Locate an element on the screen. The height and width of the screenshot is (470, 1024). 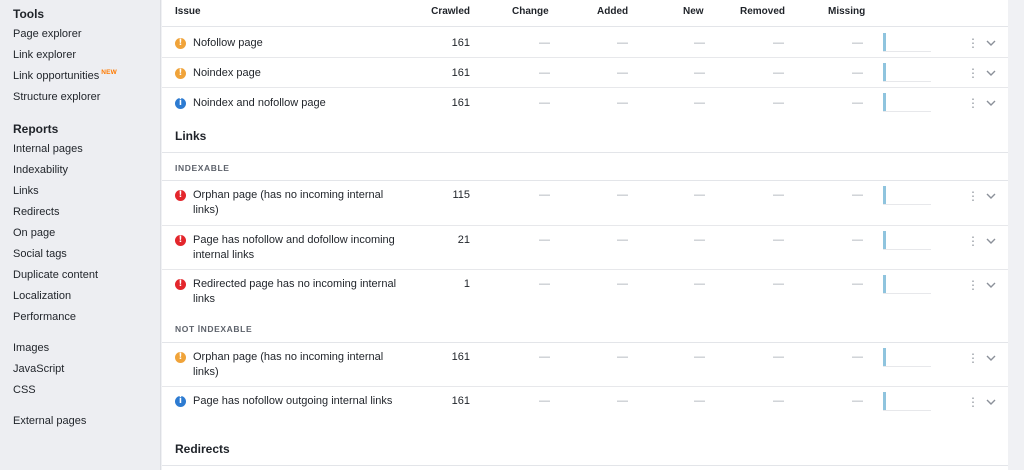
crawled-count: 115 is located at coordinates (461, 195).